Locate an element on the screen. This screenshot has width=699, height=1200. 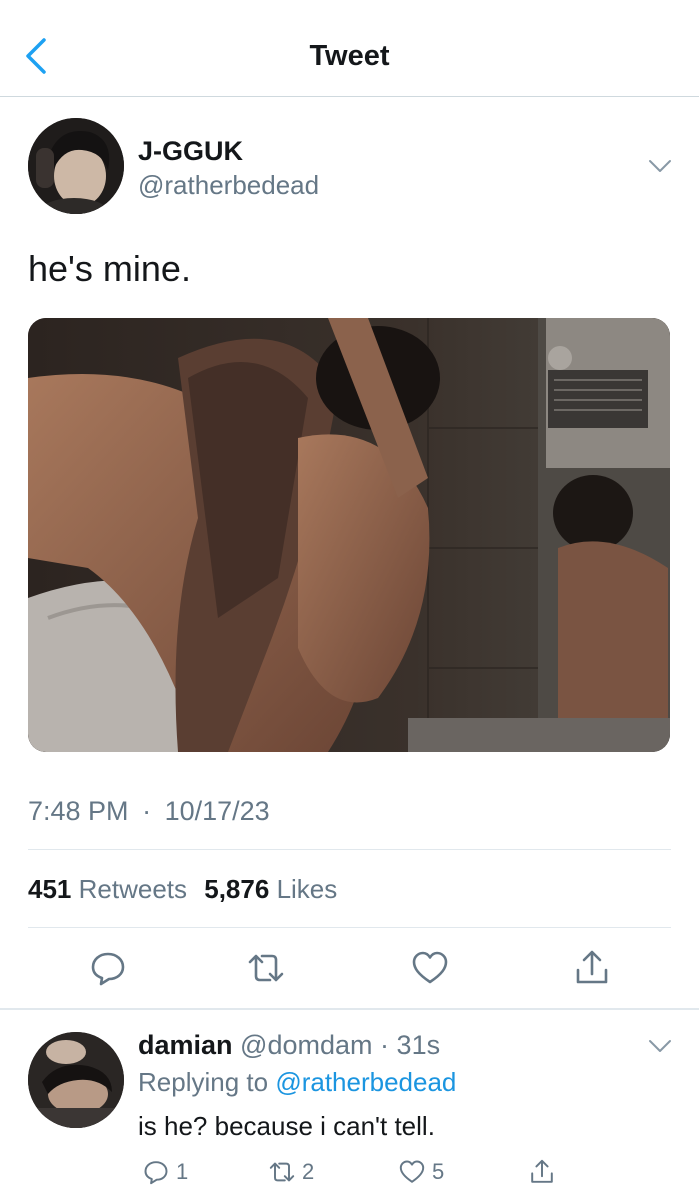
replying-prefix: Replying to is located at coordinates (203, 1082).